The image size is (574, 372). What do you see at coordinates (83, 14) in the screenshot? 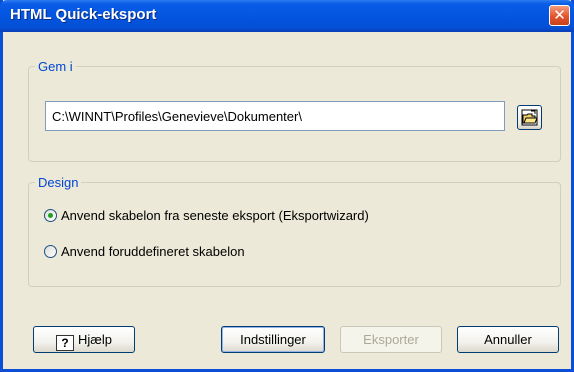
I see `window-title: HTML Quick-eksport` at bounding box center [83, 14].